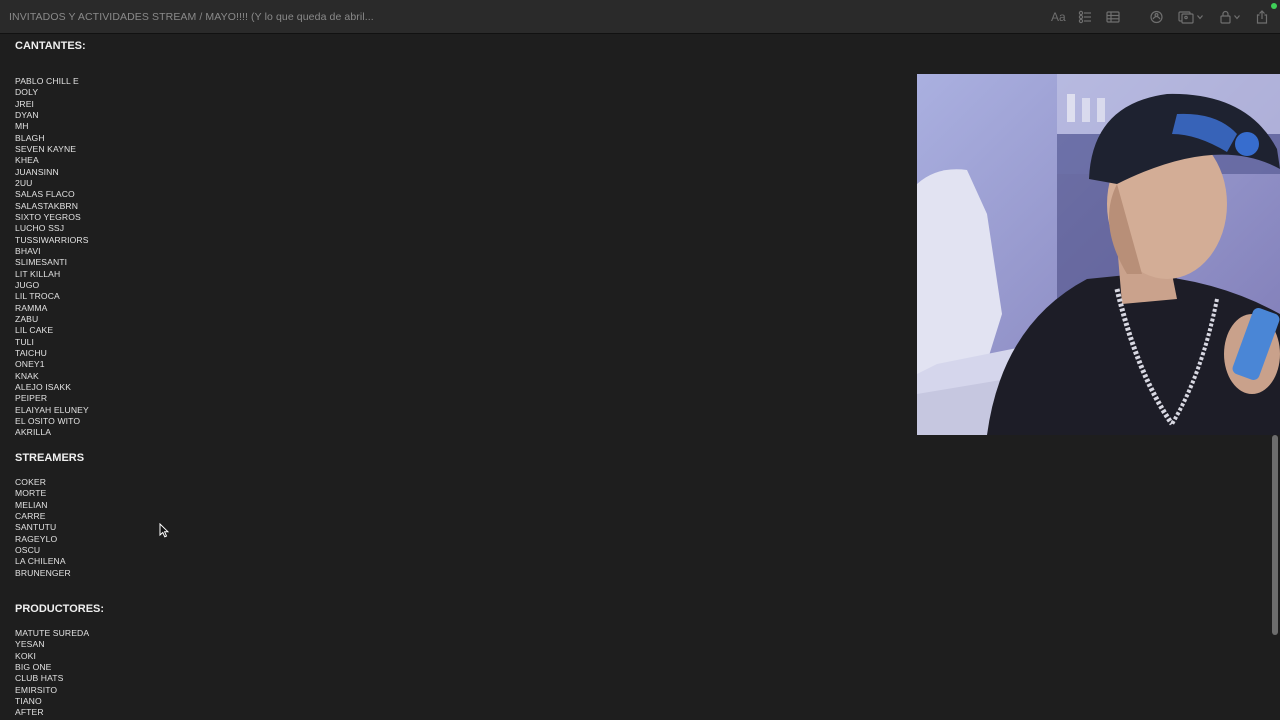  Describe the element at coordinates (31, 493) in the screenshot. I see `list-item: MORTE` at that location.